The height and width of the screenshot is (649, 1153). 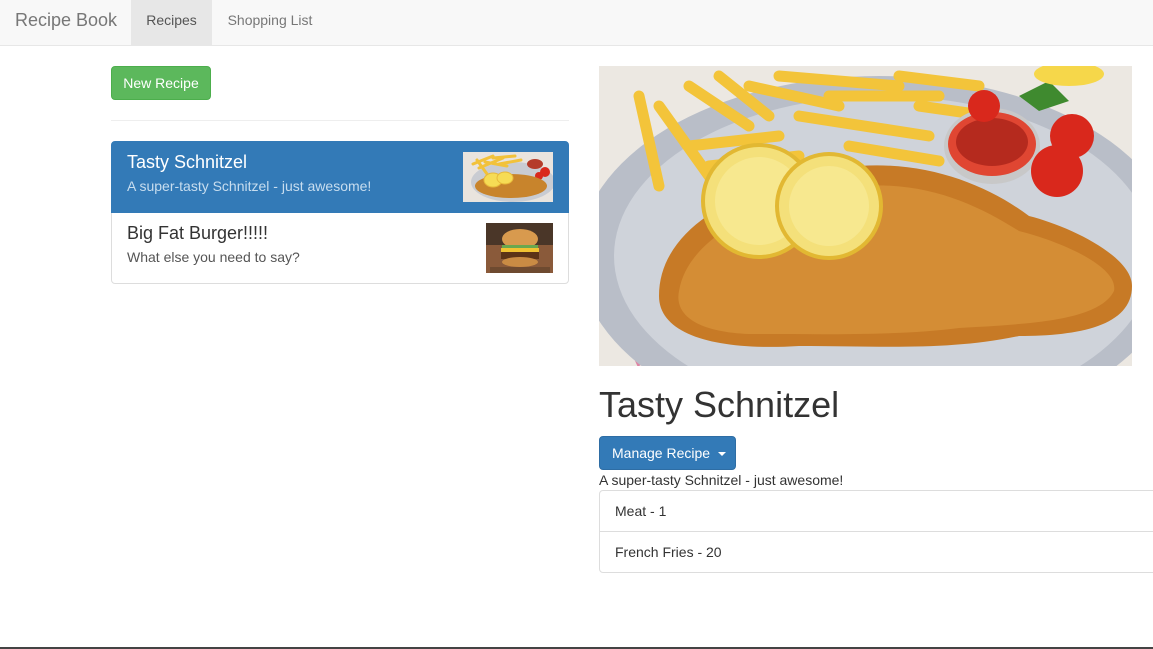 What do you see at coordinates (198, 233) in the screenshot?
I see `recipe-item-name: Big Fat Burger!!!!!` at bounding box center [198, 233].